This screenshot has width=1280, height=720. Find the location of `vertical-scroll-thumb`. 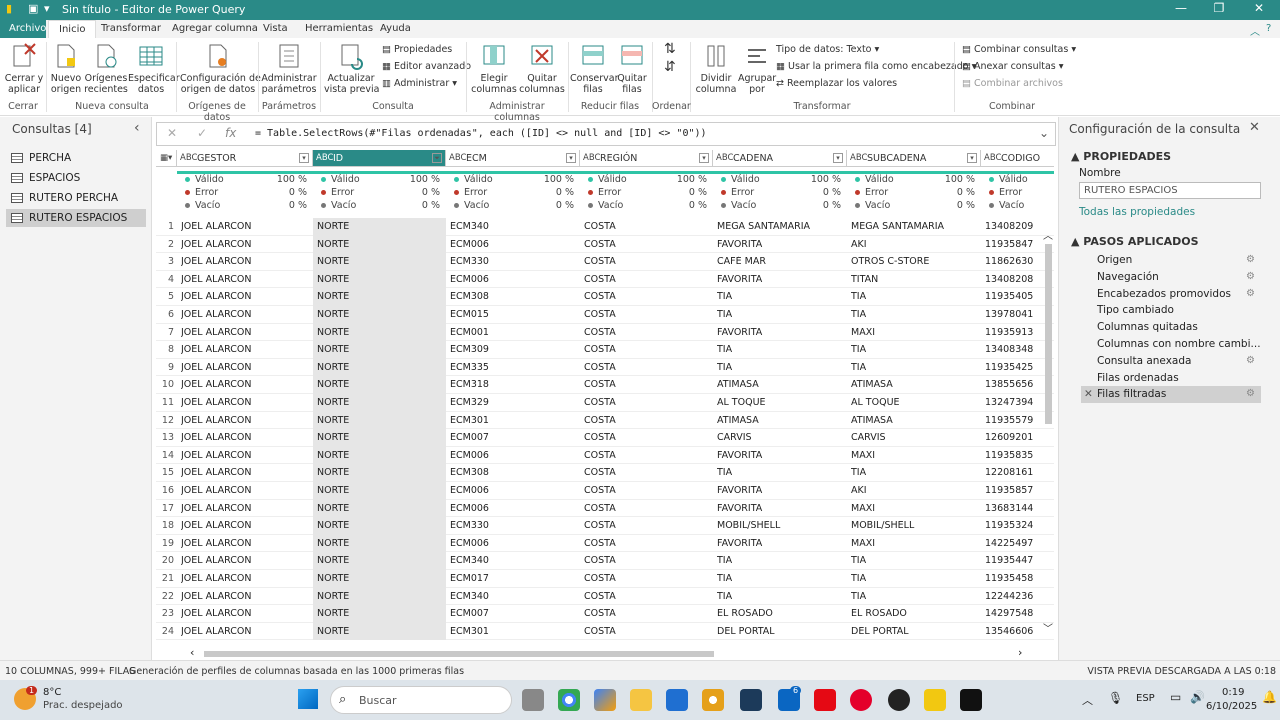

vertical-scroll-thumb is located at coordinates (1048, 334).